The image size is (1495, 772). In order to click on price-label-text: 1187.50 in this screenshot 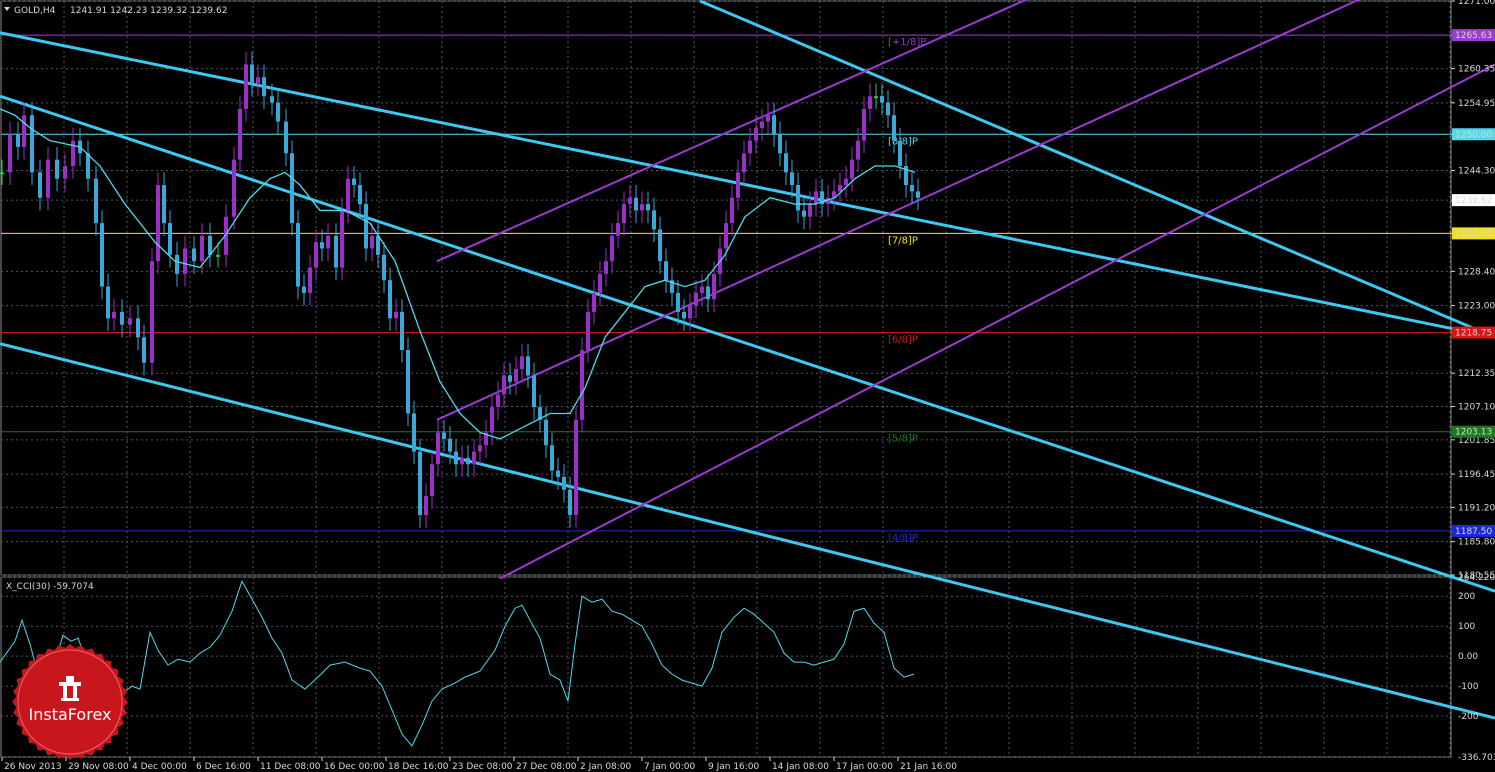, I will do `click(1473, 532)`.